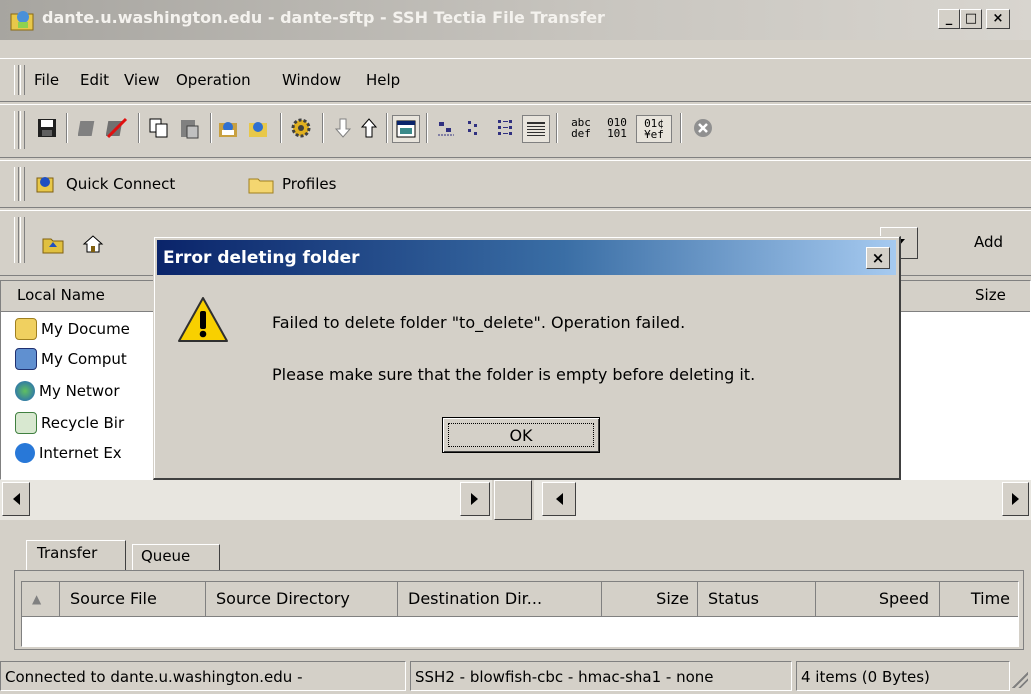 This screenshot has width=1031, height=694. I want to click on ok-button-label: OK, so click(521, 435).